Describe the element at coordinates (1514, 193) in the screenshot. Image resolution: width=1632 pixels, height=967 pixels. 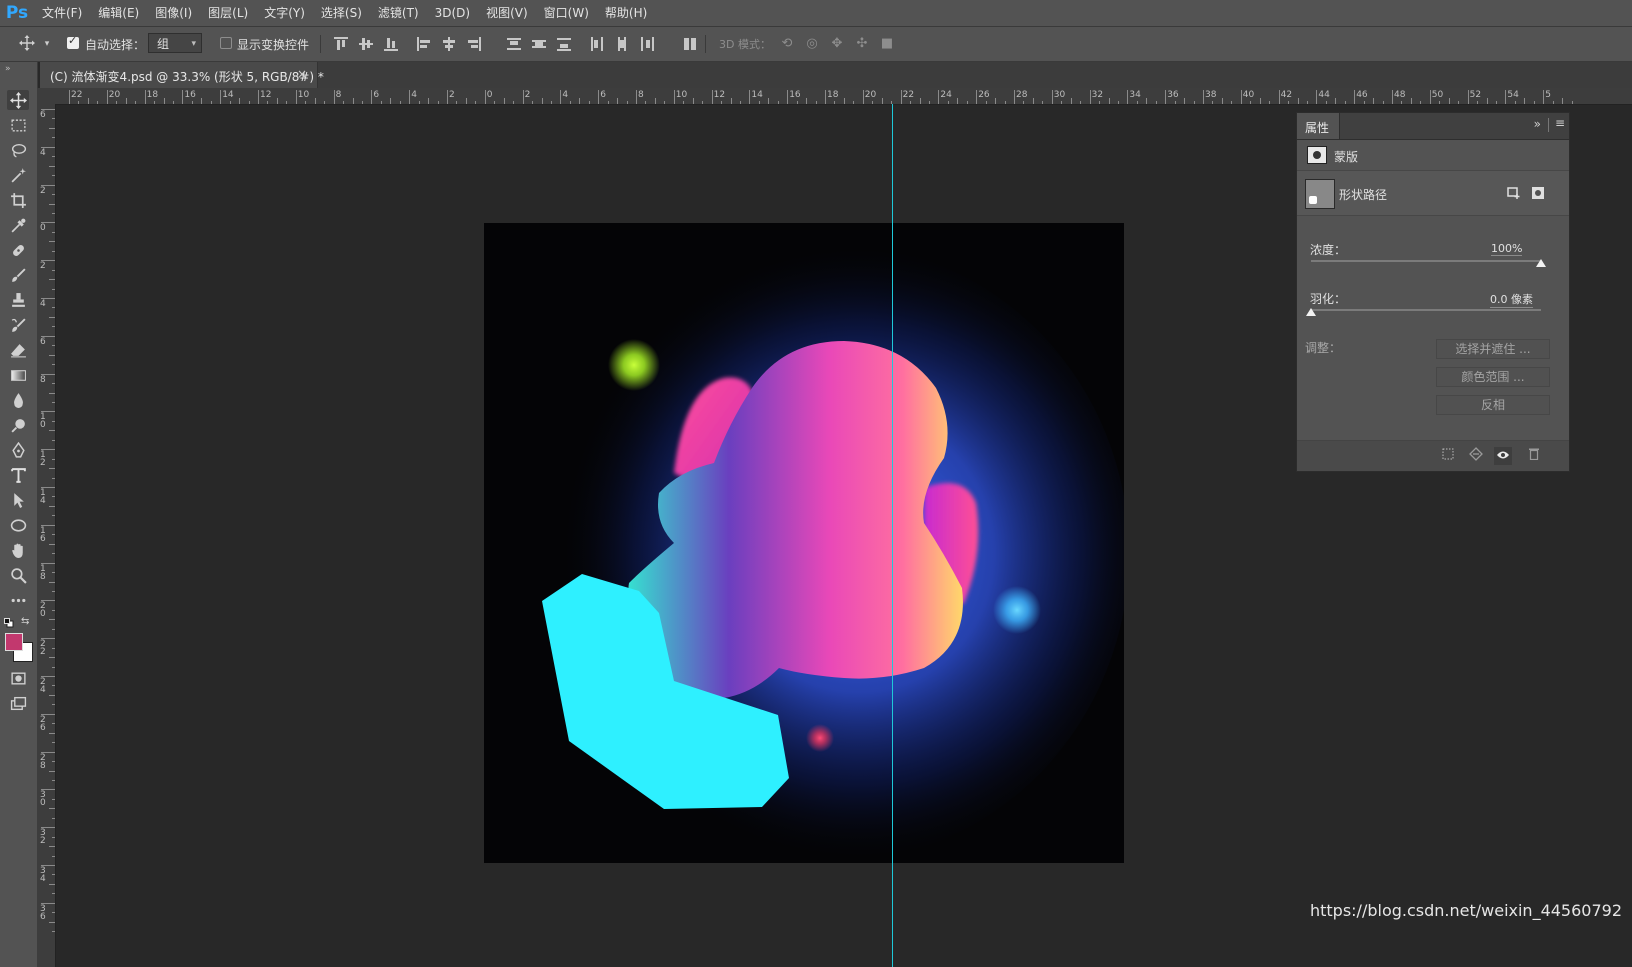
I see `add-vector-mask-icon` at that location.